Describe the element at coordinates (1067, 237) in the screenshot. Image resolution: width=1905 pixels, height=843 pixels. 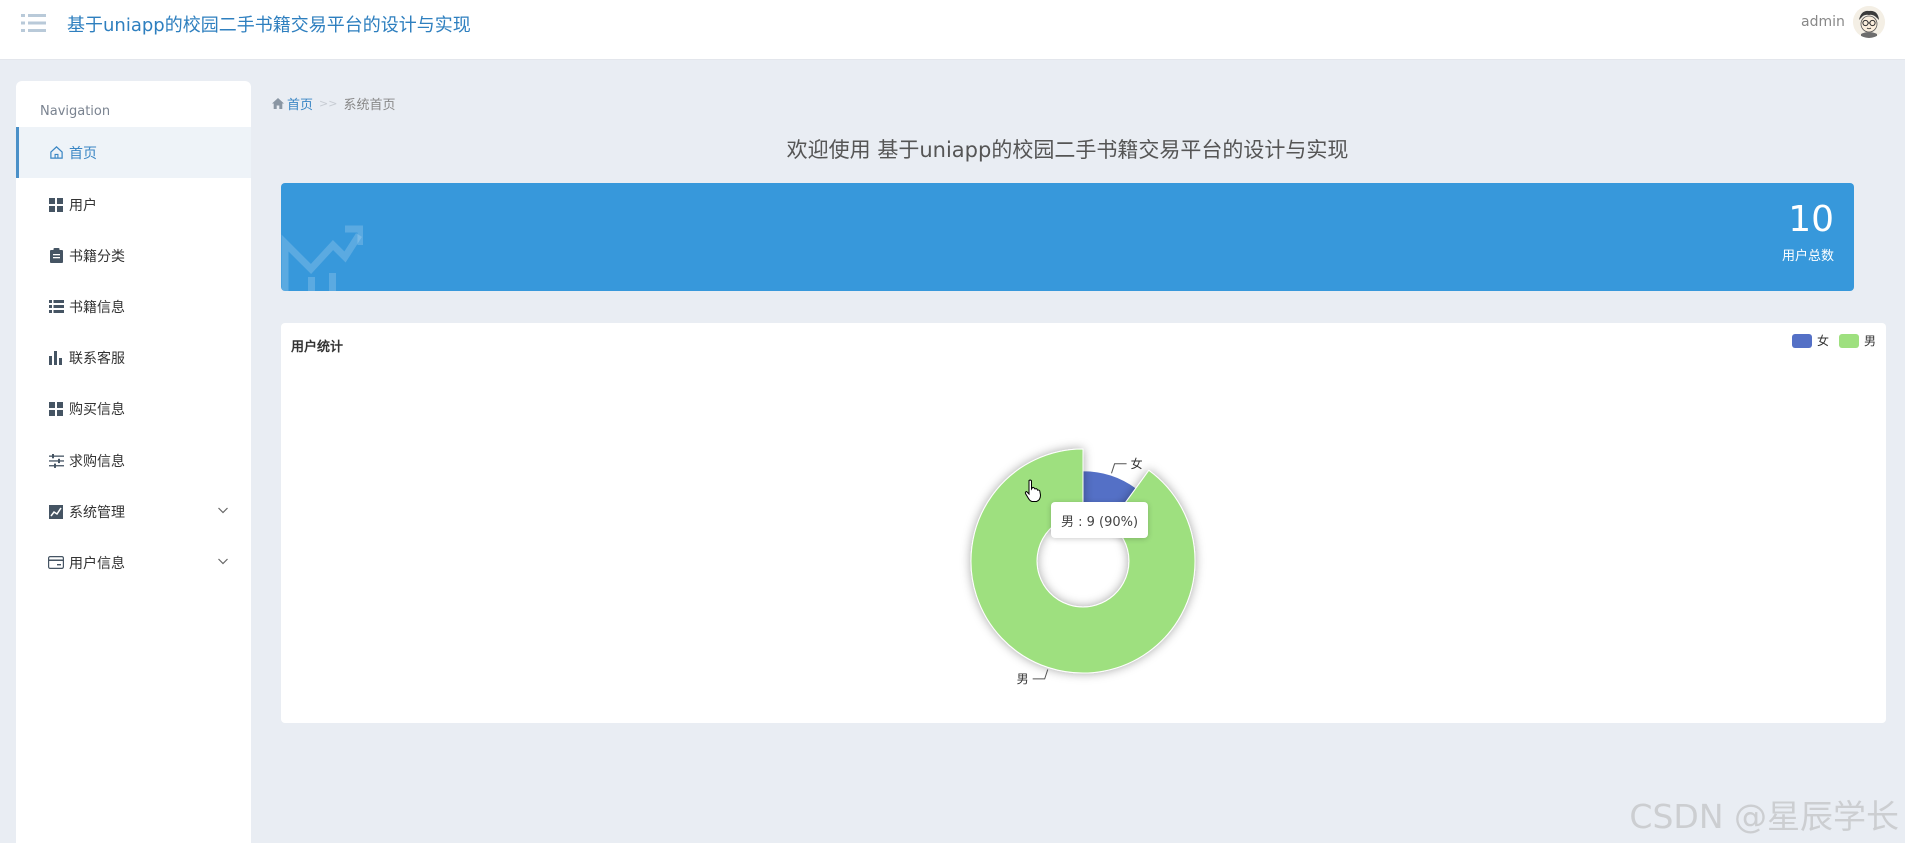
I see `user-total-card: 10 用户总数` at that location.